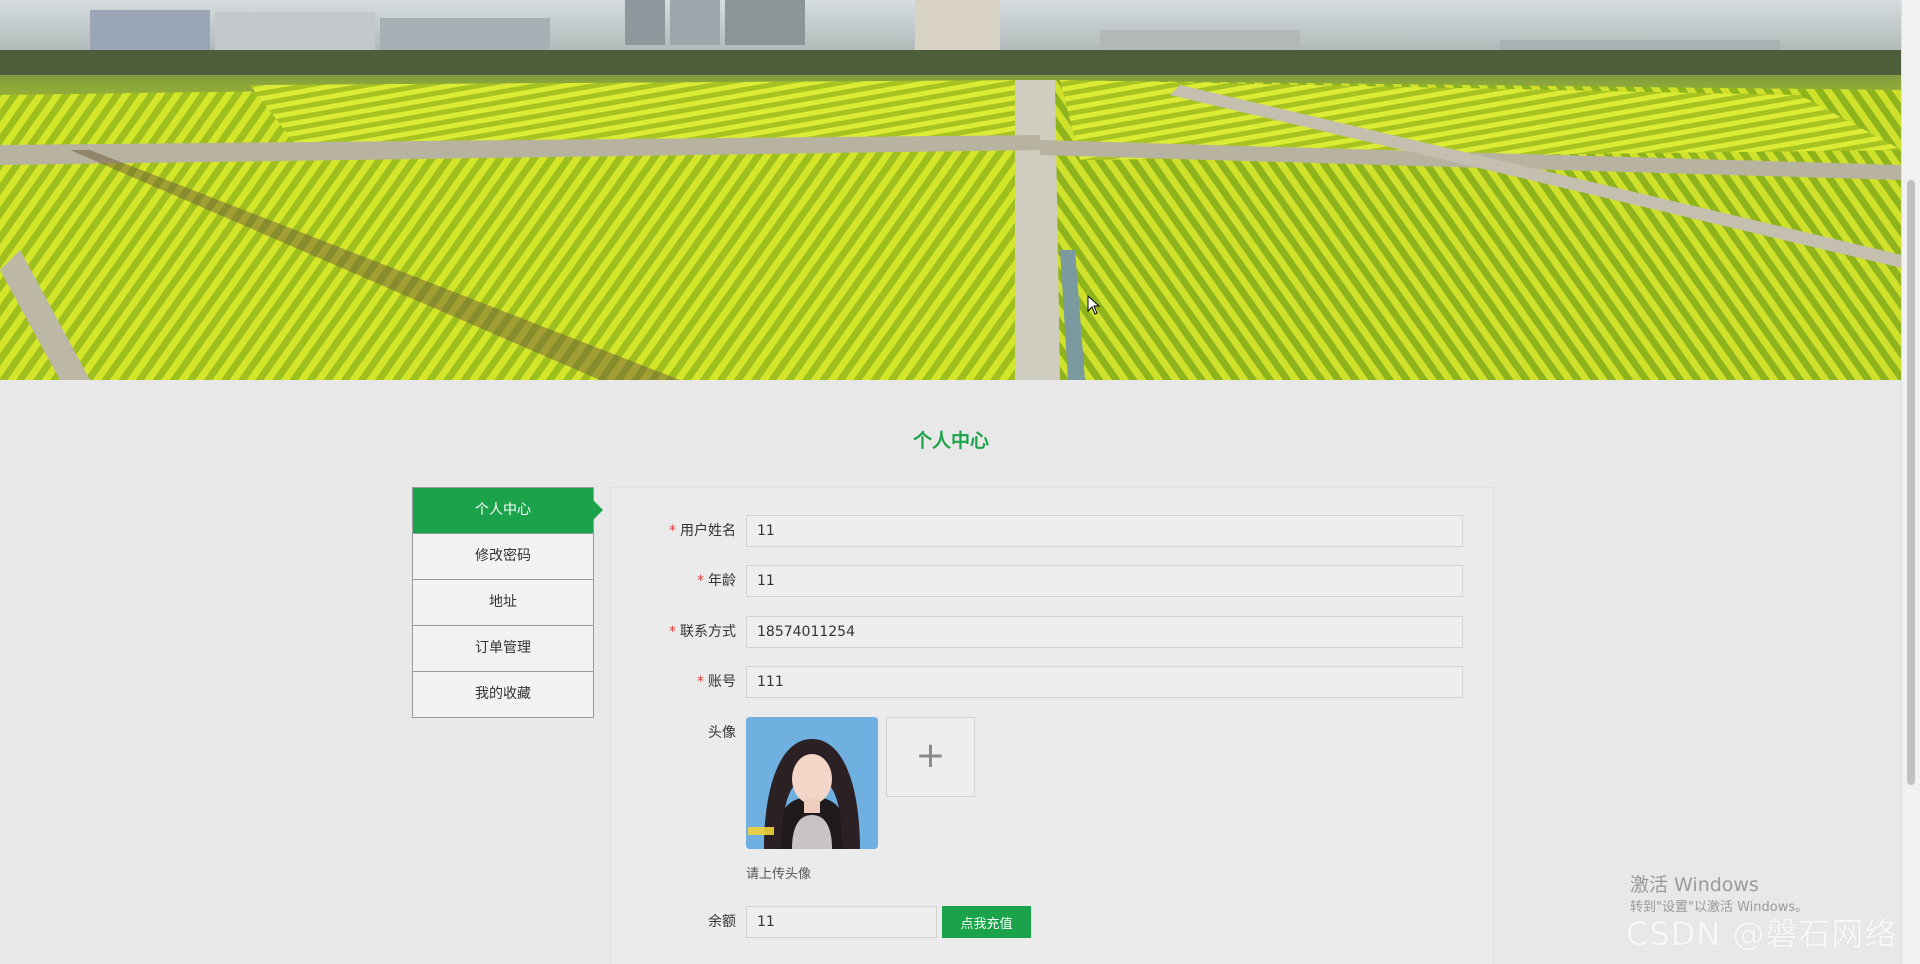 This screenshot has width=1920, height=964. Describe the element at coordinates (1762, 934) in the screenshot. I see `csdn-watermark: CSDN @磐石网络` at that location.